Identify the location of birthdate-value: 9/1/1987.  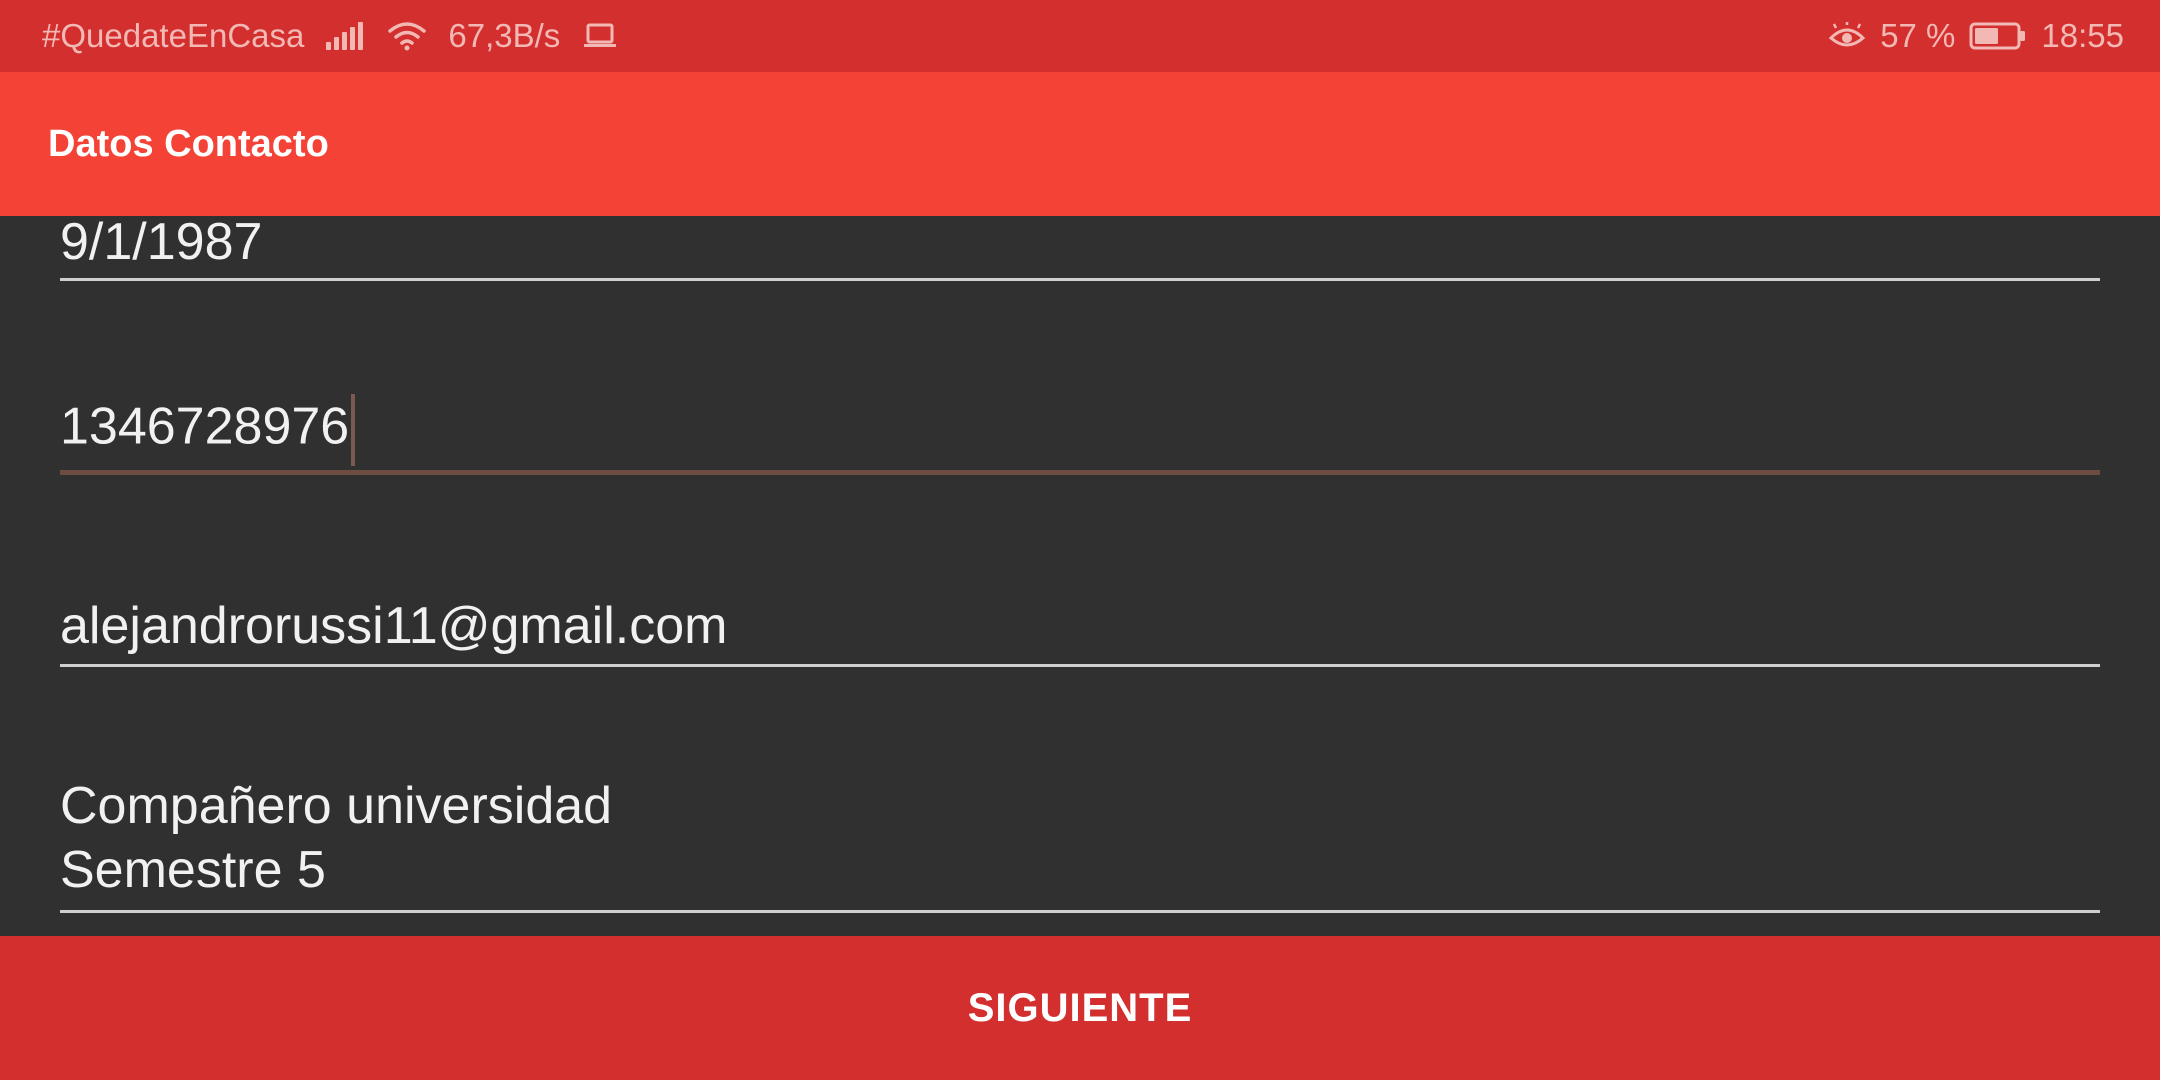
(161, 243).